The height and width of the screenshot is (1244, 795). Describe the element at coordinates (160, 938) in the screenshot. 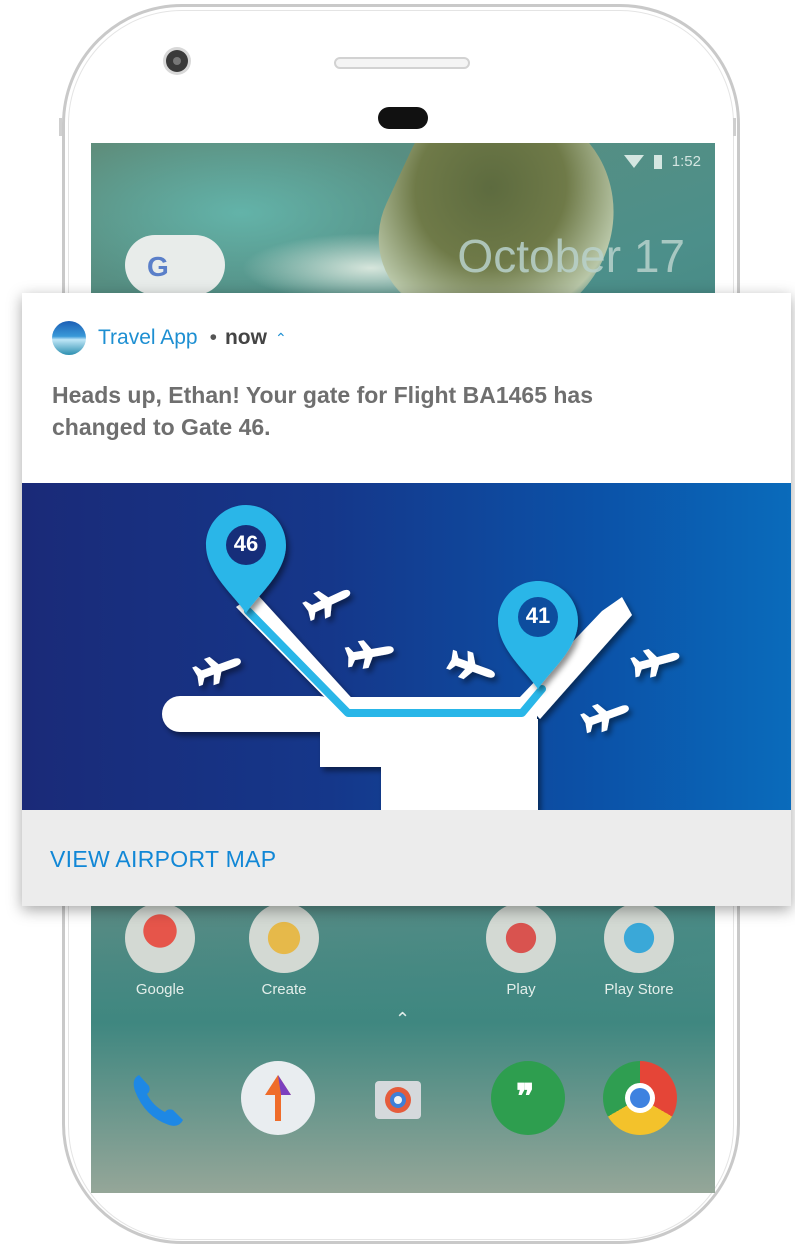

I see `google-apps-folder-icon` at that location.